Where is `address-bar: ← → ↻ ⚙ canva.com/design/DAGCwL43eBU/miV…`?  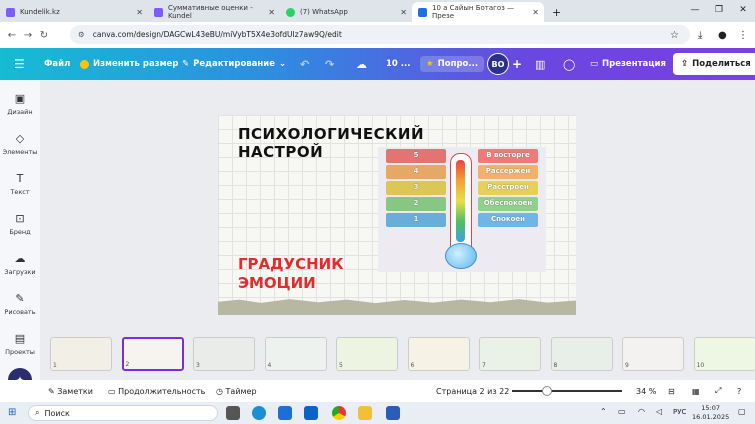
address-bar: ← → ↻ ⚙ canva.com/design/DAGCwL43eBU/miV… is located at coordinates (377, 35).